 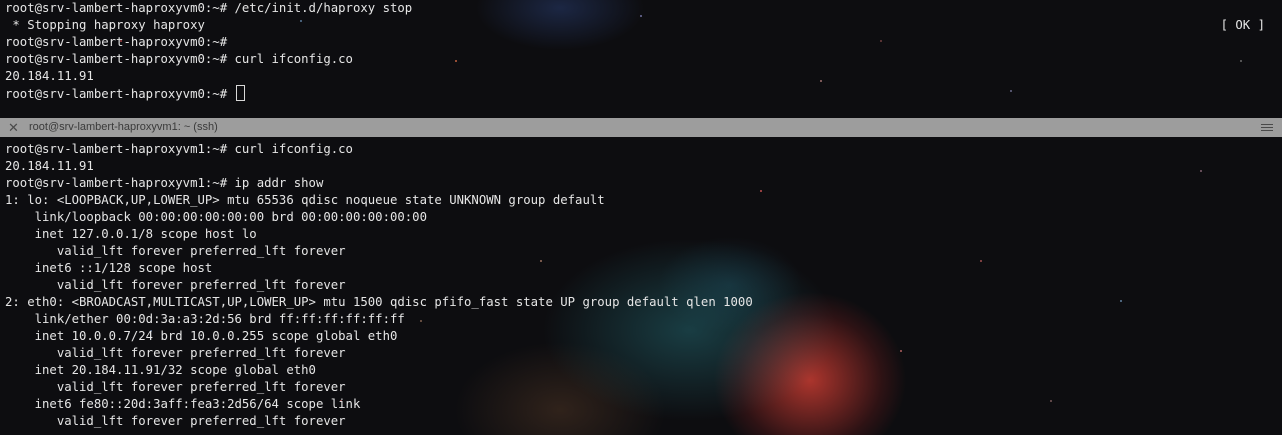 I want to click on hamburger-menu-icon, so click(x=1267, y=128).